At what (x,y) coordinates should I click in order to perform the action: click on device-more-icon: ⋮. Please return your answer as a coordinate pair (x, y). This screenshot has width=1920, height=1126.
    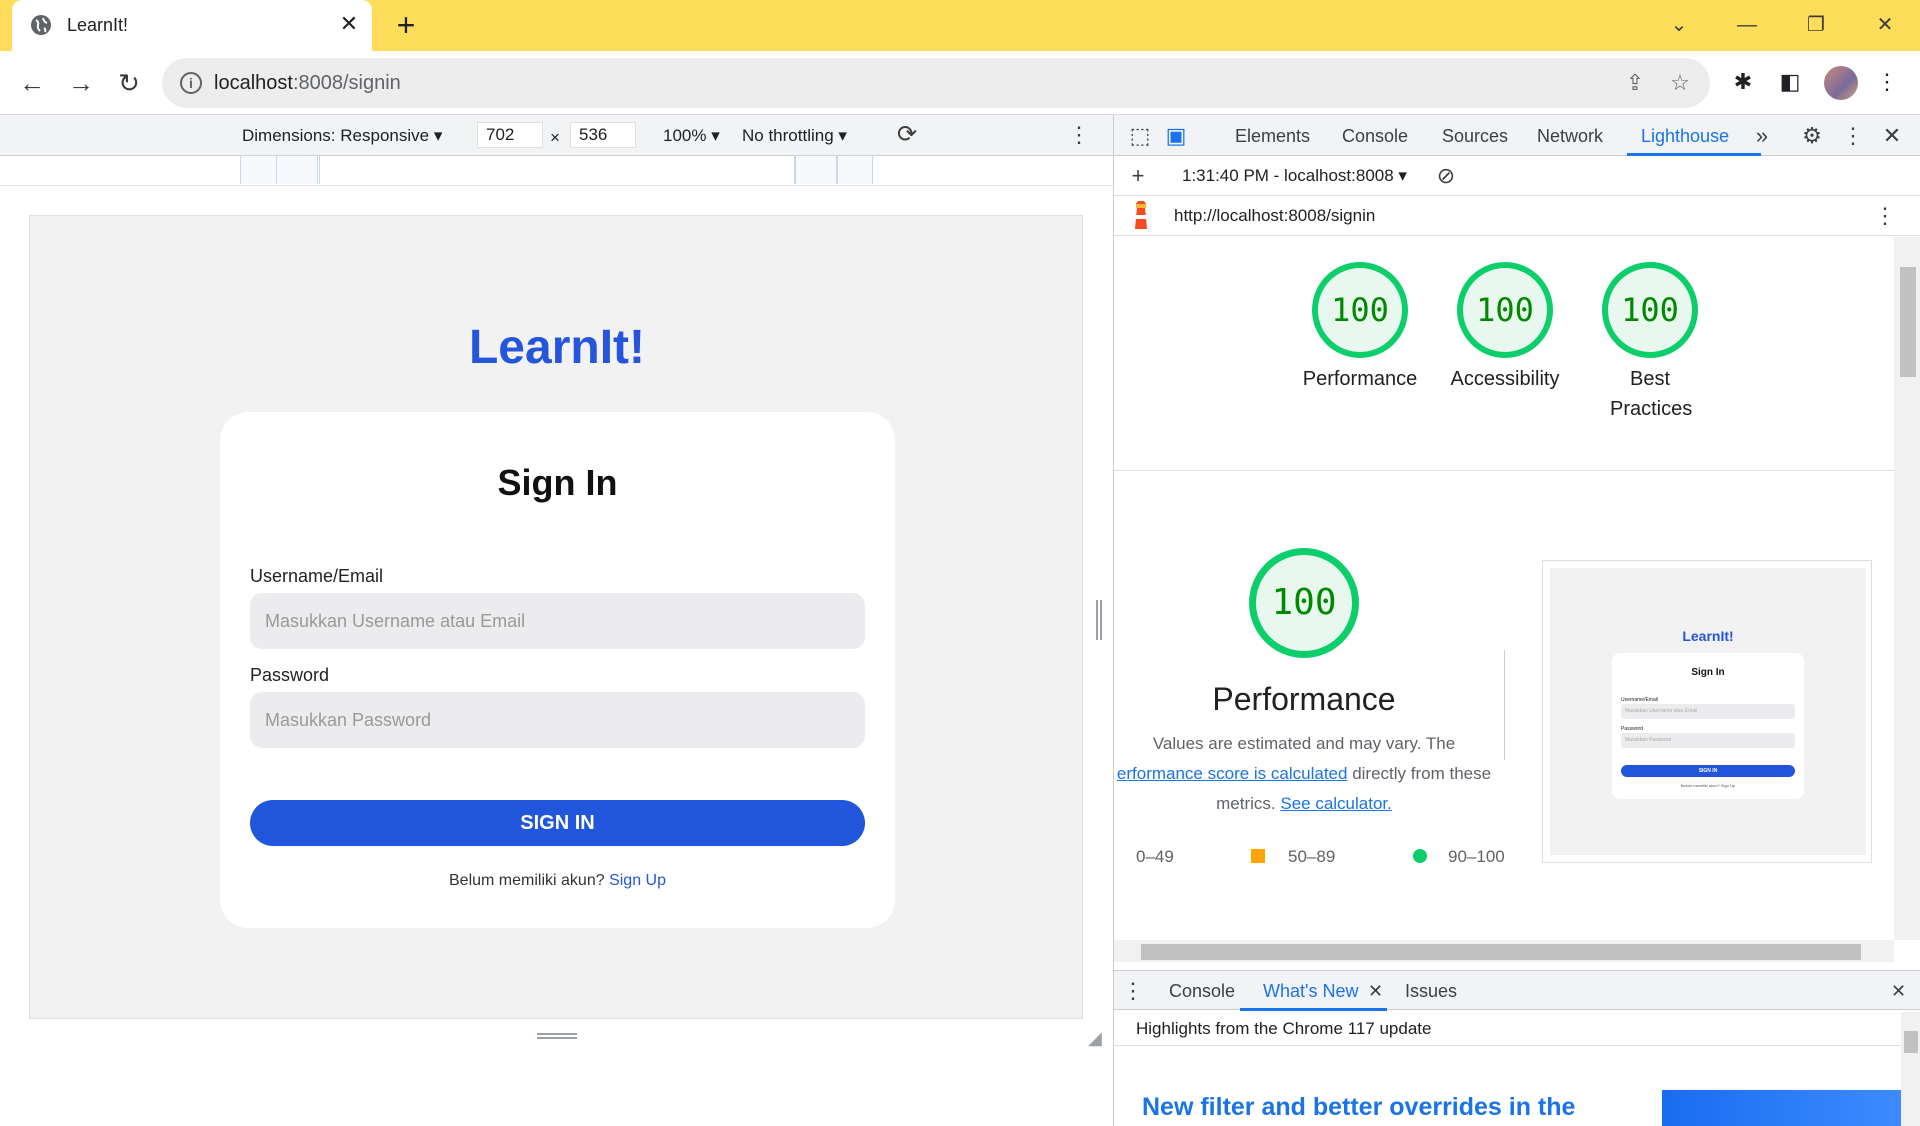
    Looking at the image, I should click on (1079, 135).